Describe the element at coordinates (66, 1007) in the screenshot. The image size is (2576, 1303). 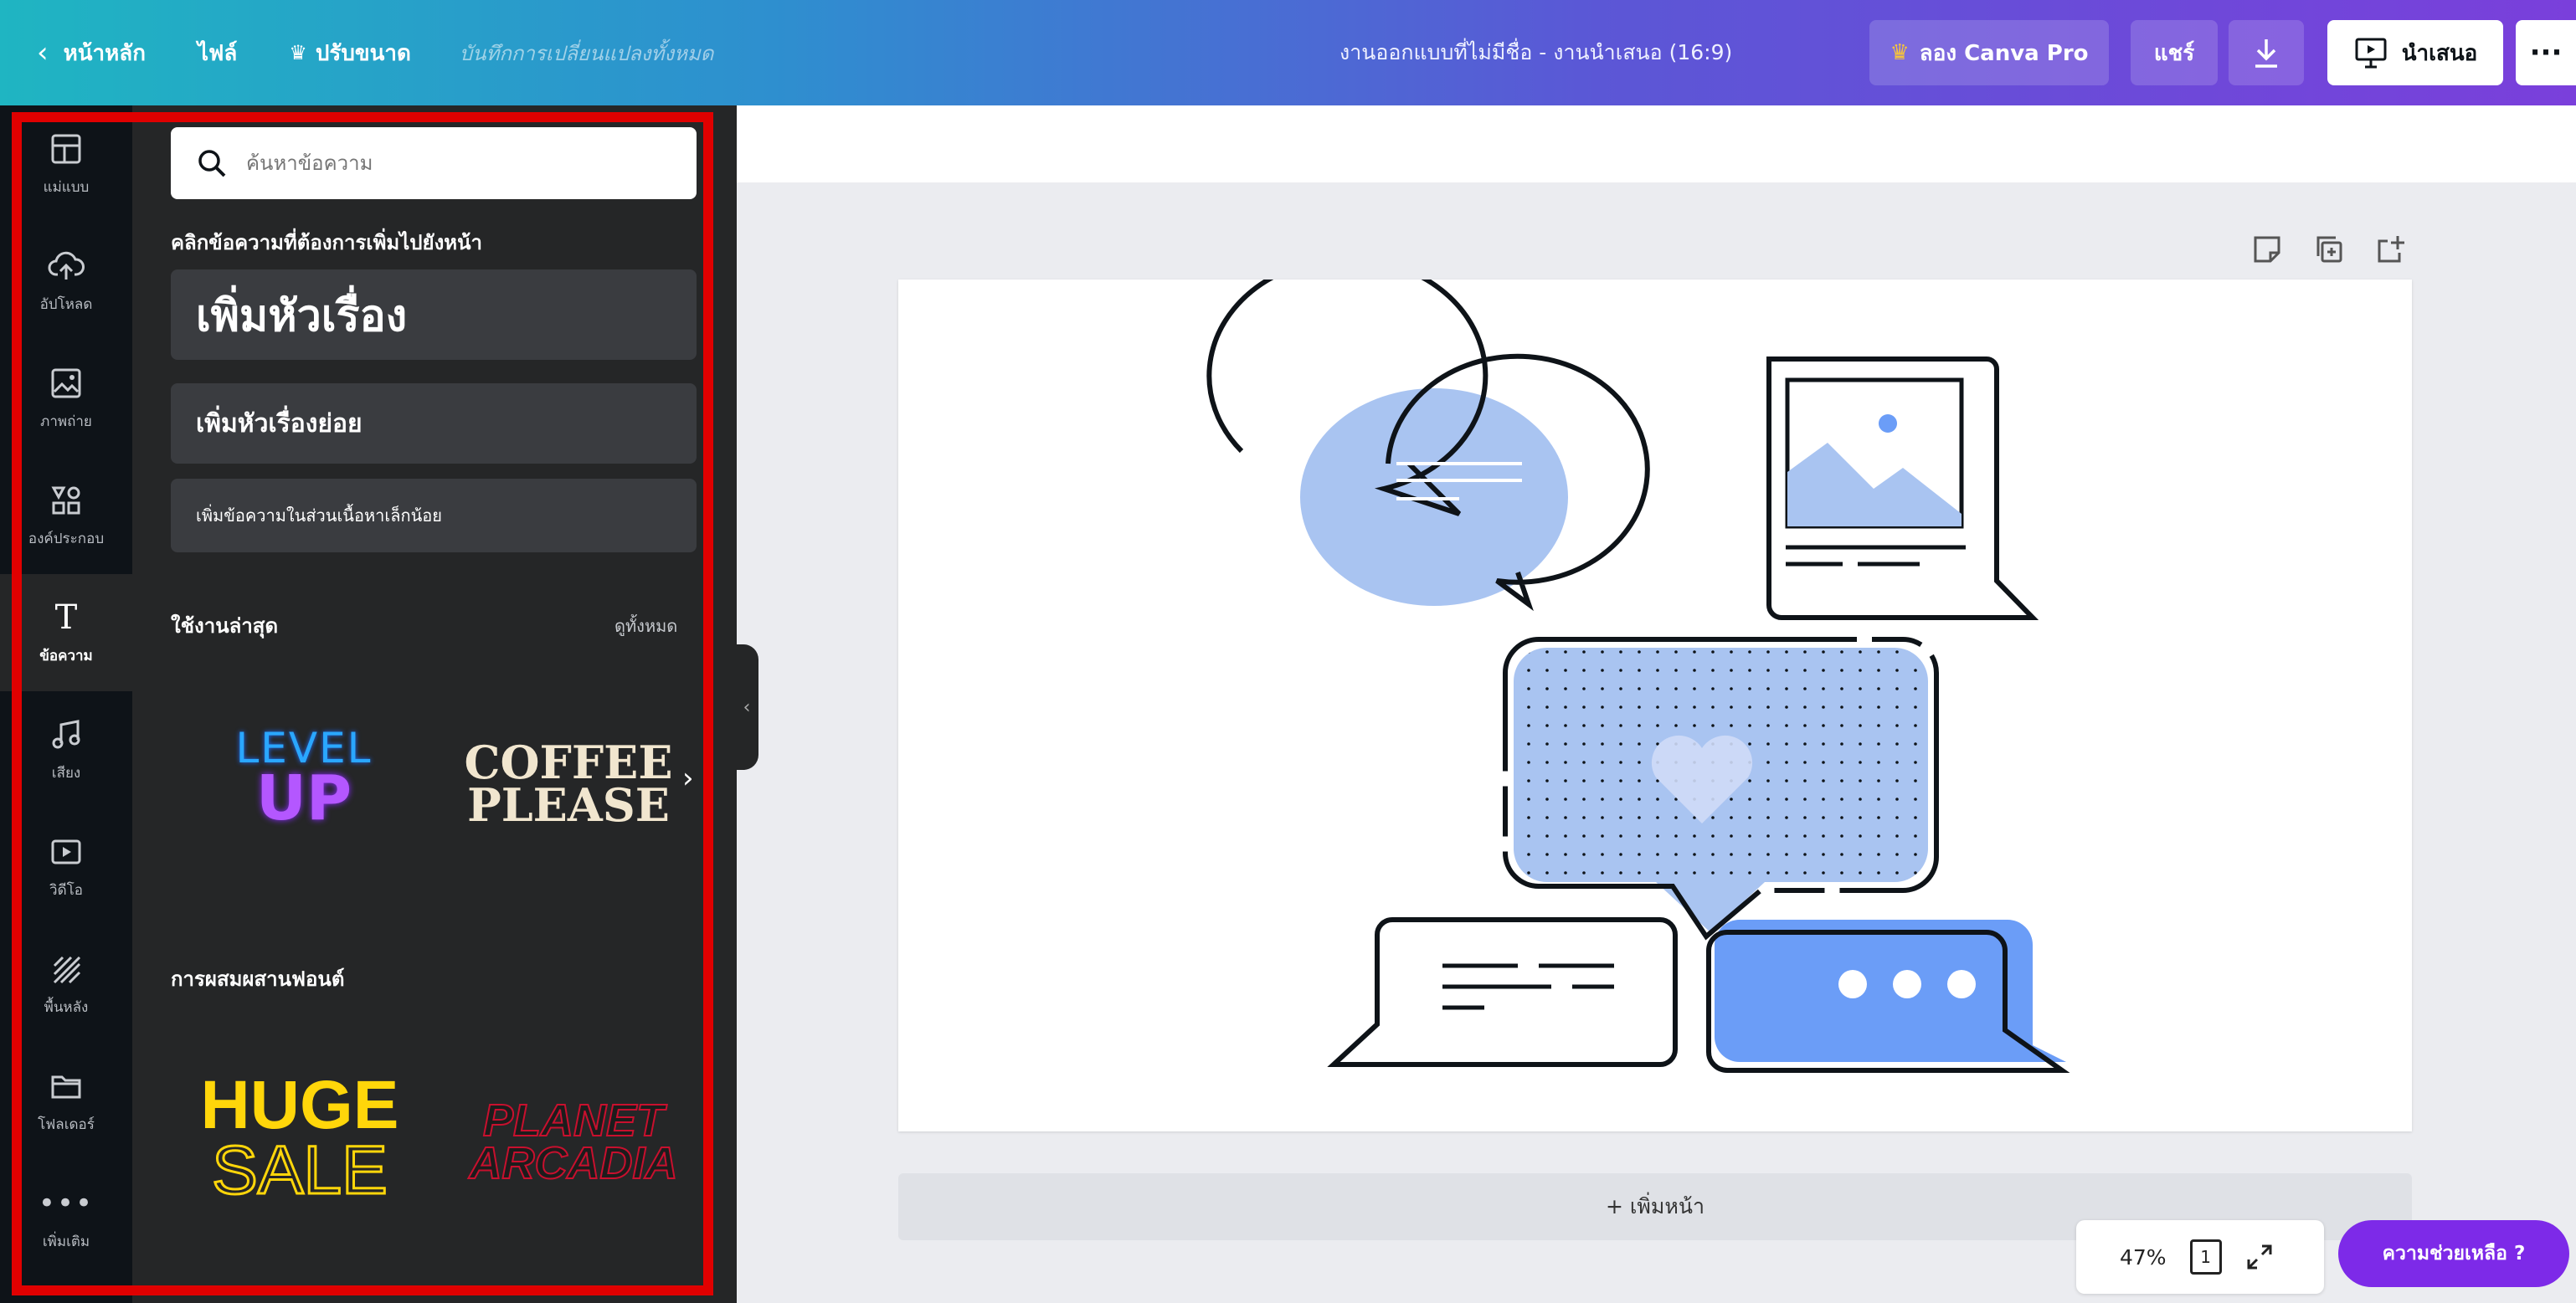
I see `sidebar-item-label: พื้นหลัง` at that location.